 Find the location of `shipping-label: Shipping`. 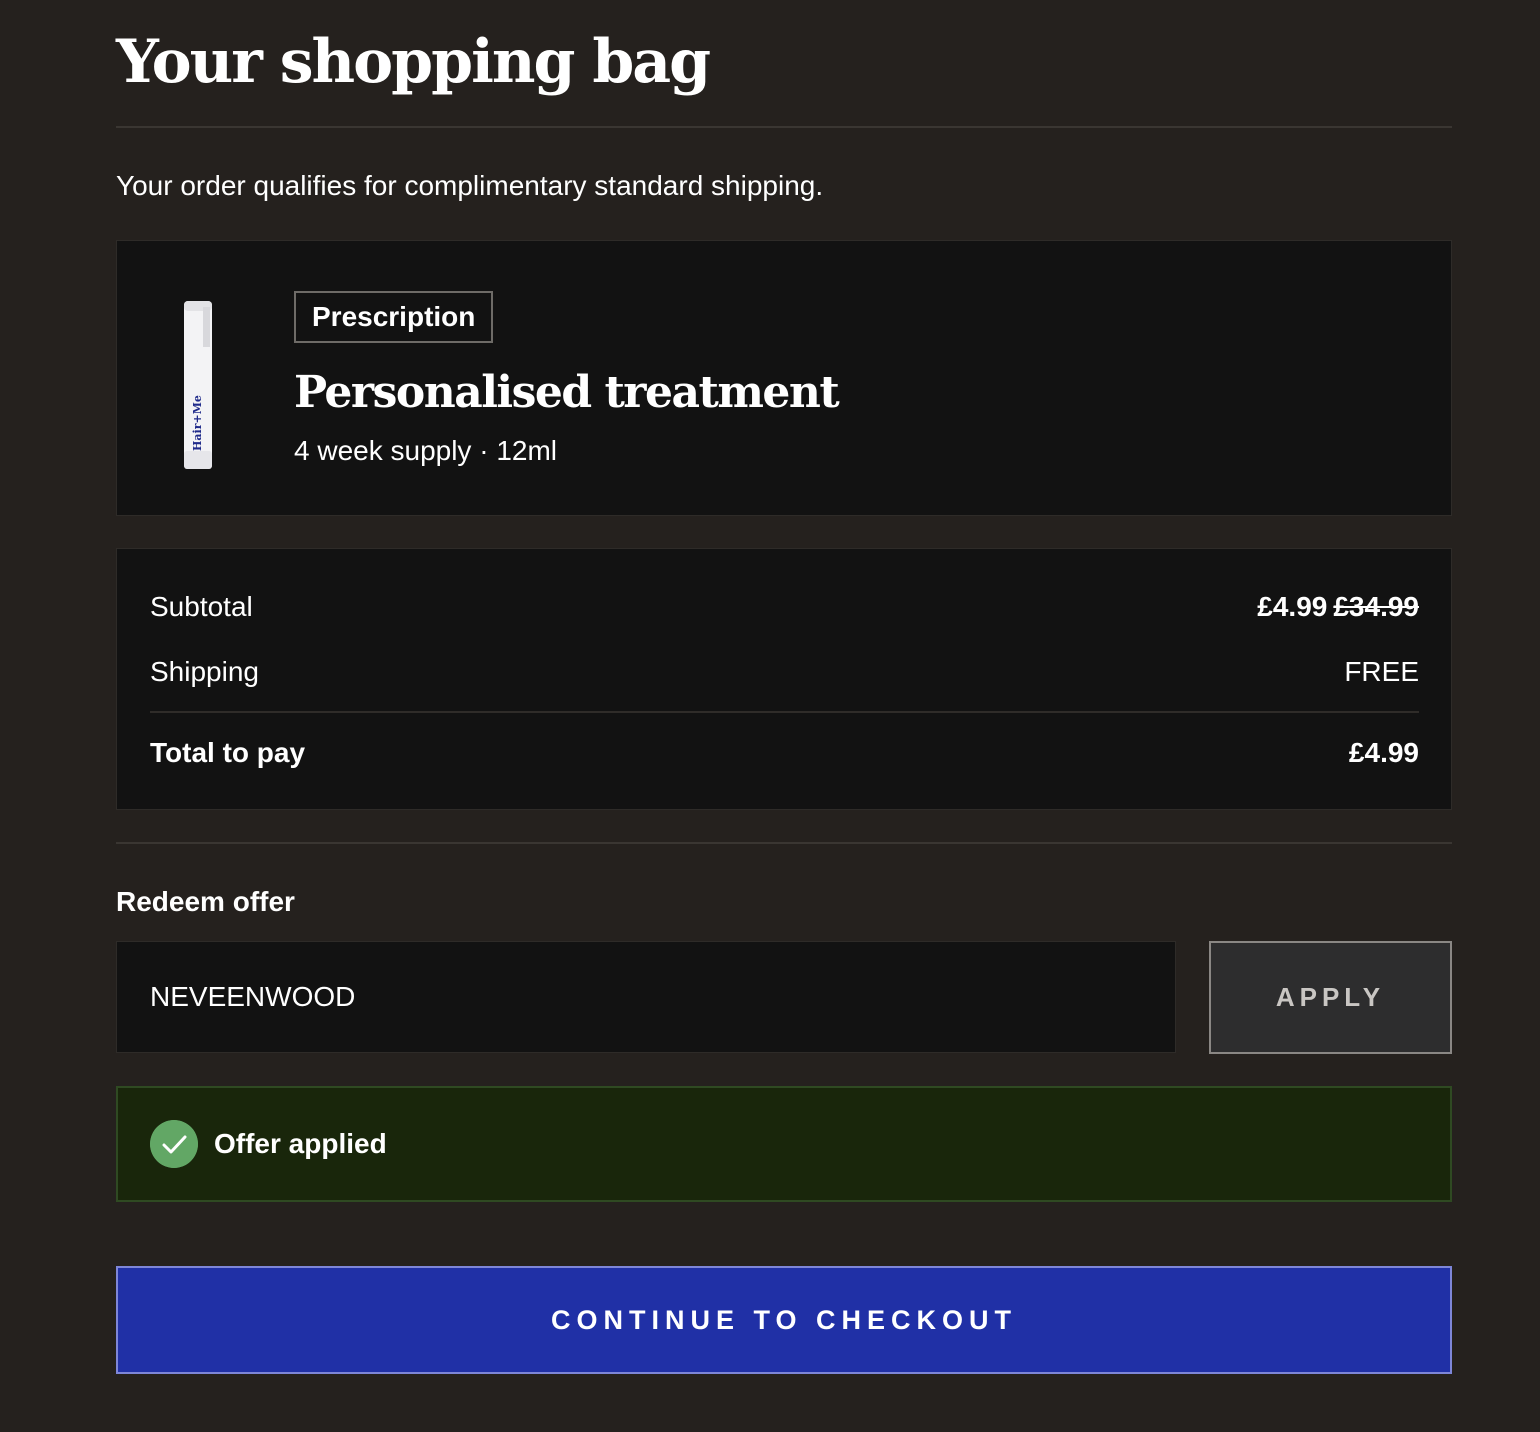

shipping-label: Shipping is located at coordinates (204, 671).